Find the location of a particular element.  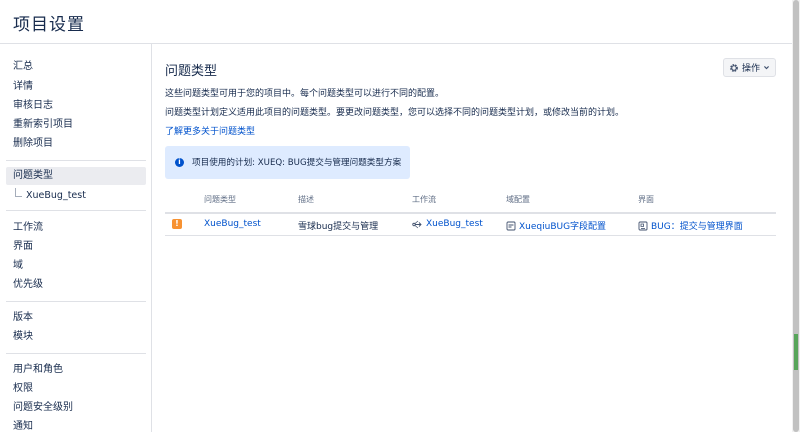

sidebar-item-delete-project: 删除项目 is located at coordinates (33, 144).